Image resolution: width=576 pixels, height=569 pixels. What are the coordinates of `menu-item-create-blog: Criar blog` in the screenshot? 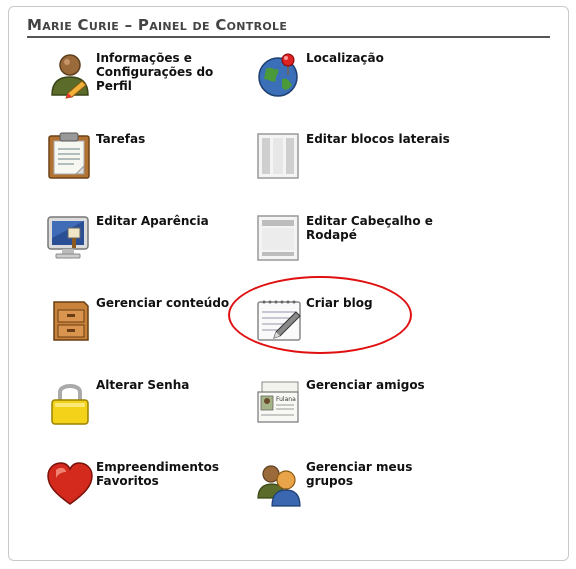 It's located at (356, 326).